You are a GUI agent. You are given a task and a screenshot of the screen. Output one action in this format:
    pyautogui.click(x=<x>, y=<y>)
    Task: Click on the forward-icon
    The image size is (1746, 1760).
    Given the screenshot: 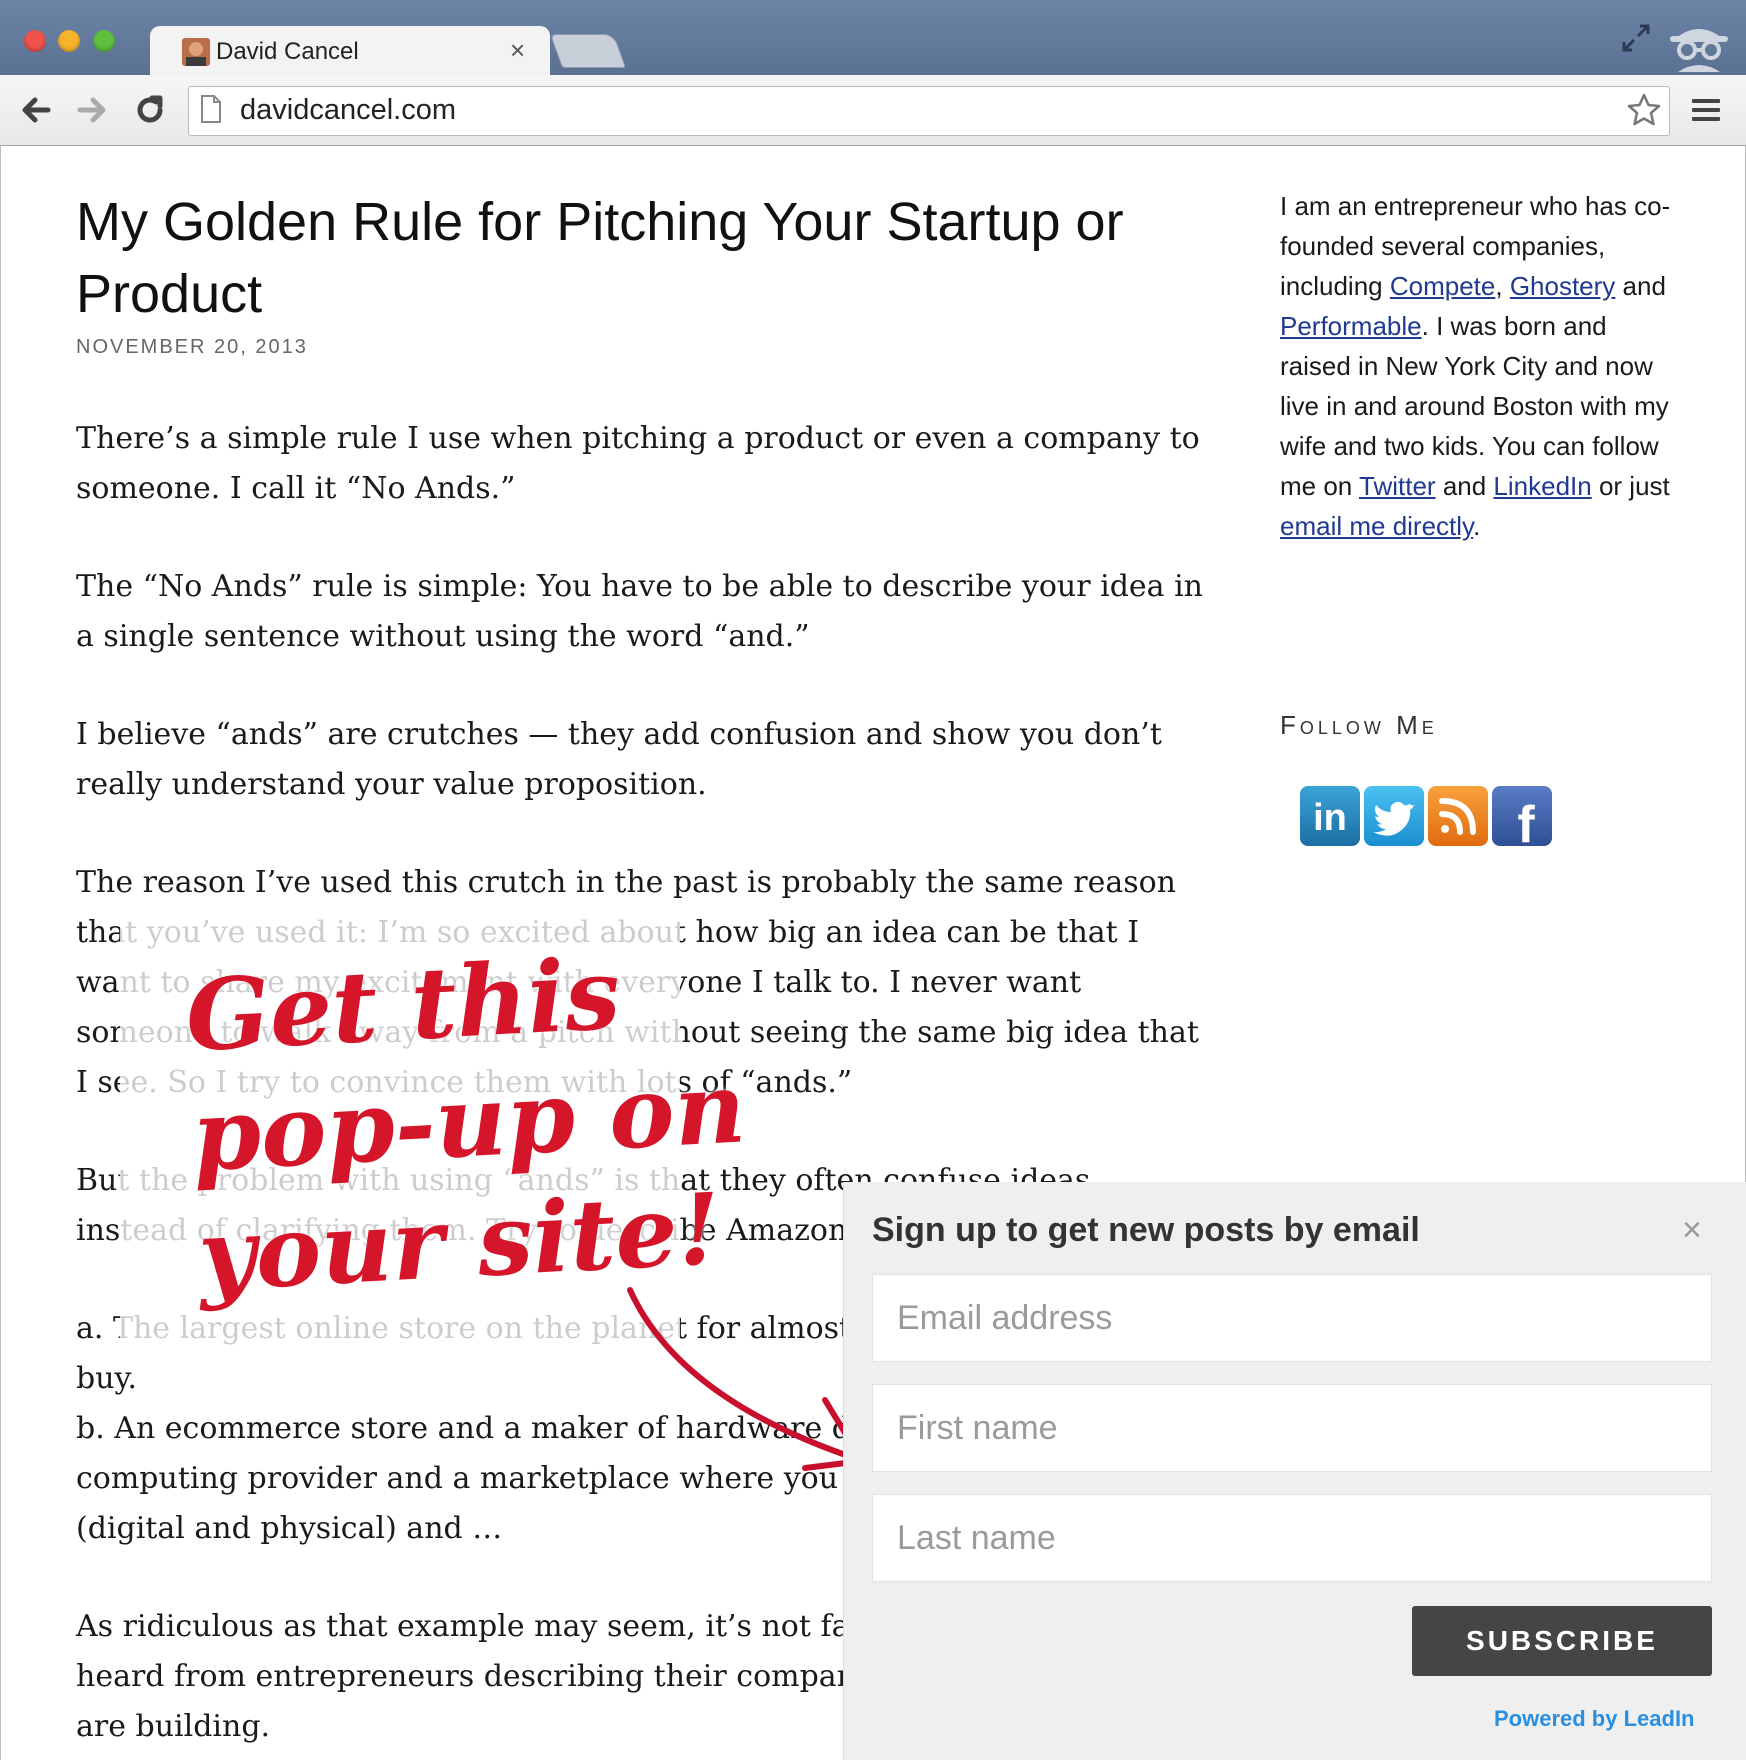 What is the action you would take?
    pyautogui.click(x=92, y=110)
    